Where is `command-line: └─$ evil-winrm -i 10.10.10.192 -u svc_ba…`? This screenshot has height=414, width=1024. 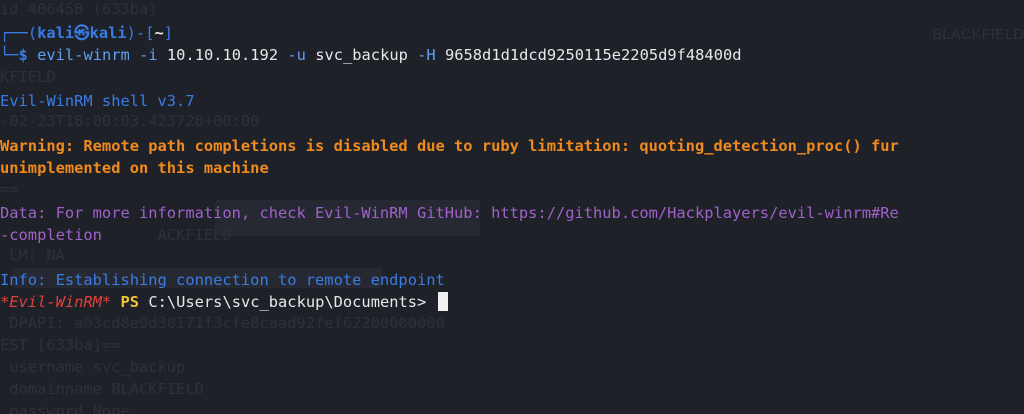
command-line: └─$ evil-winrm -i 10.10.10.192 -u svc_ba… is located at coordinates (371, 55).